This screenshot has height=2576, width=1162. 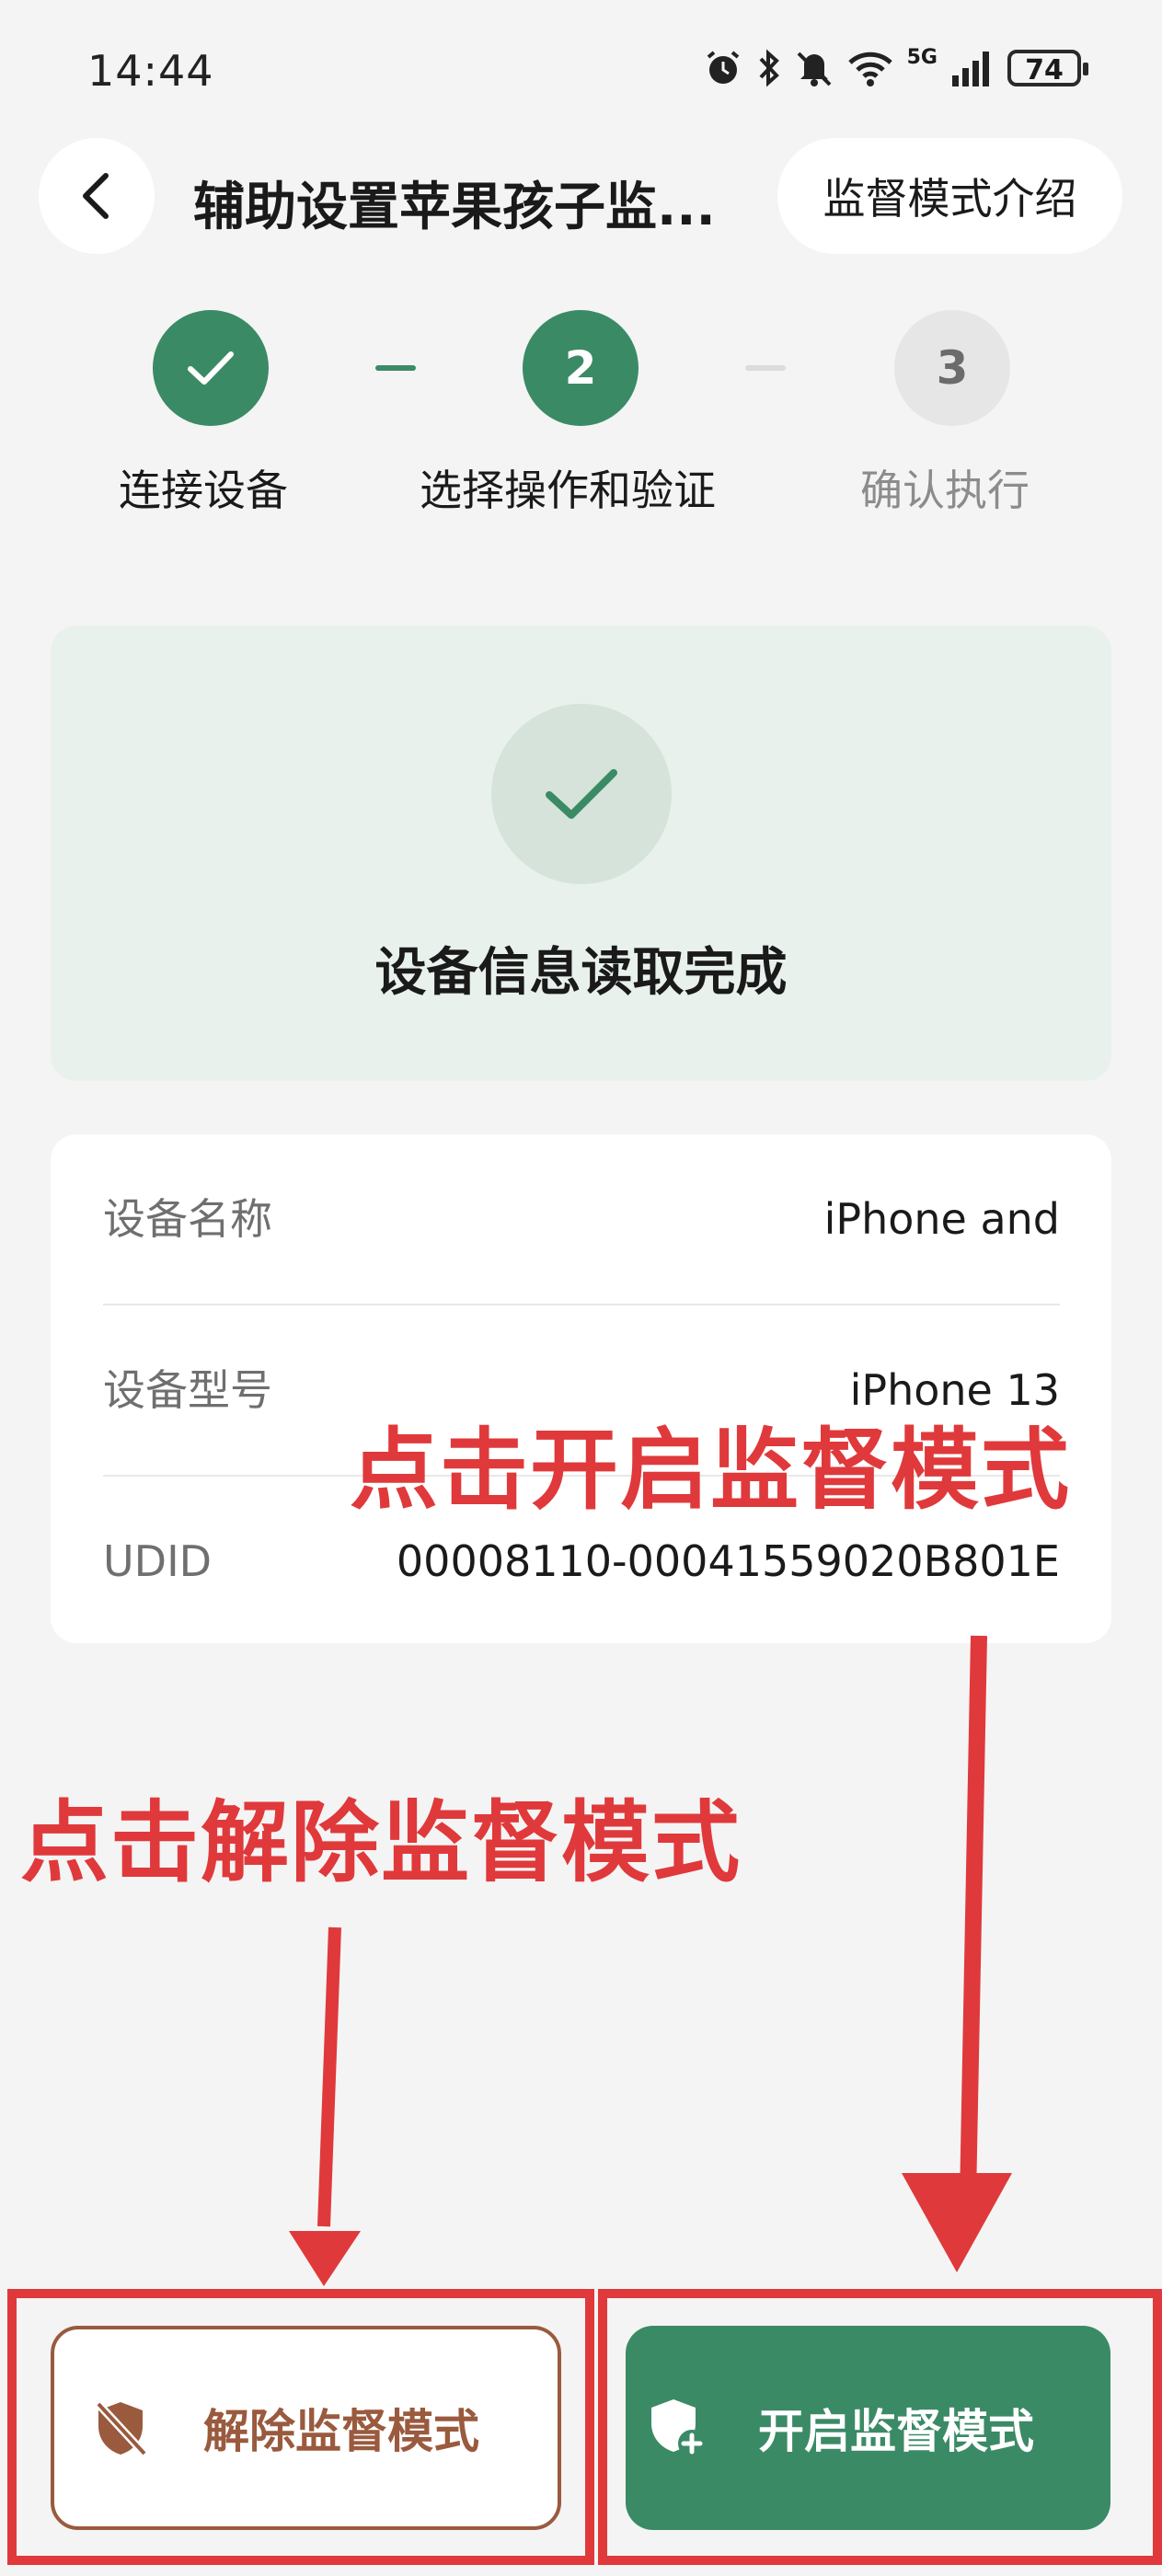 I want to click on enable-supervision-button: 开启监督模式, so click(x=868, y=2428).